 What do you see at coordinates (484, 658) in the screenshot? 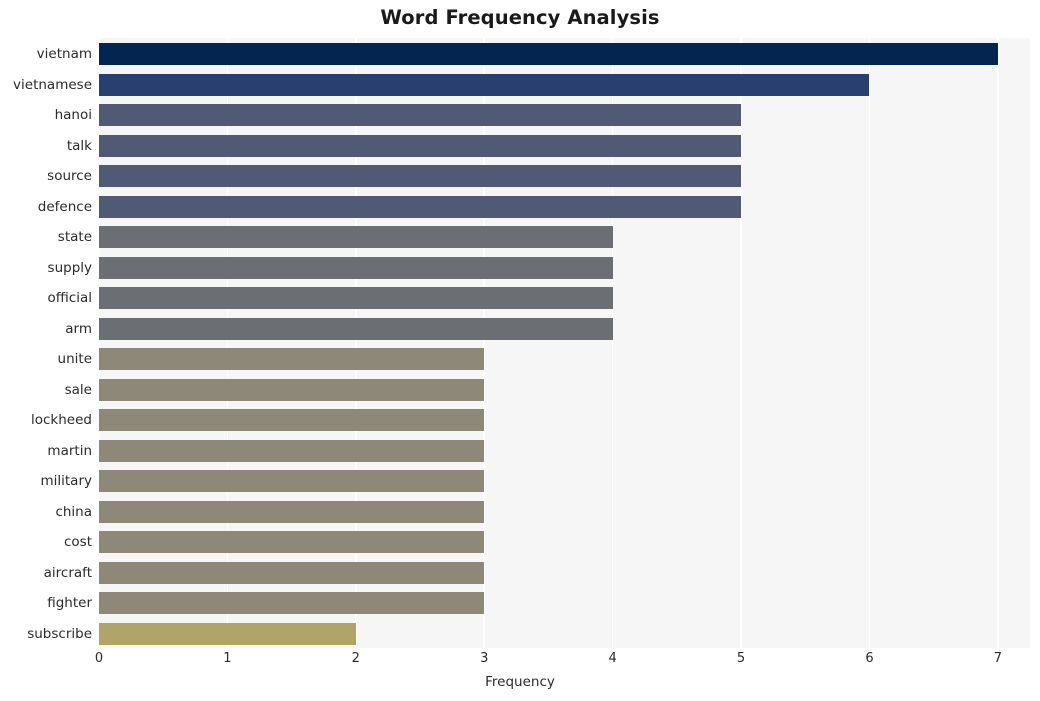
I see `x-tick-label-3: 3` at bounding box center [484, 658].